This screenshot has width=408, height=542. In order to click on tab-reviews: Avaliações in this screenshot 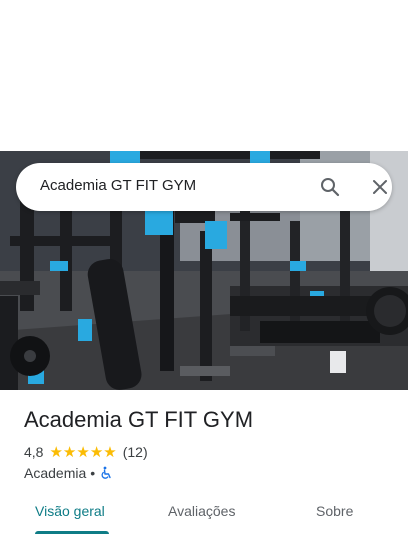, I will do `click(201, 511)`.